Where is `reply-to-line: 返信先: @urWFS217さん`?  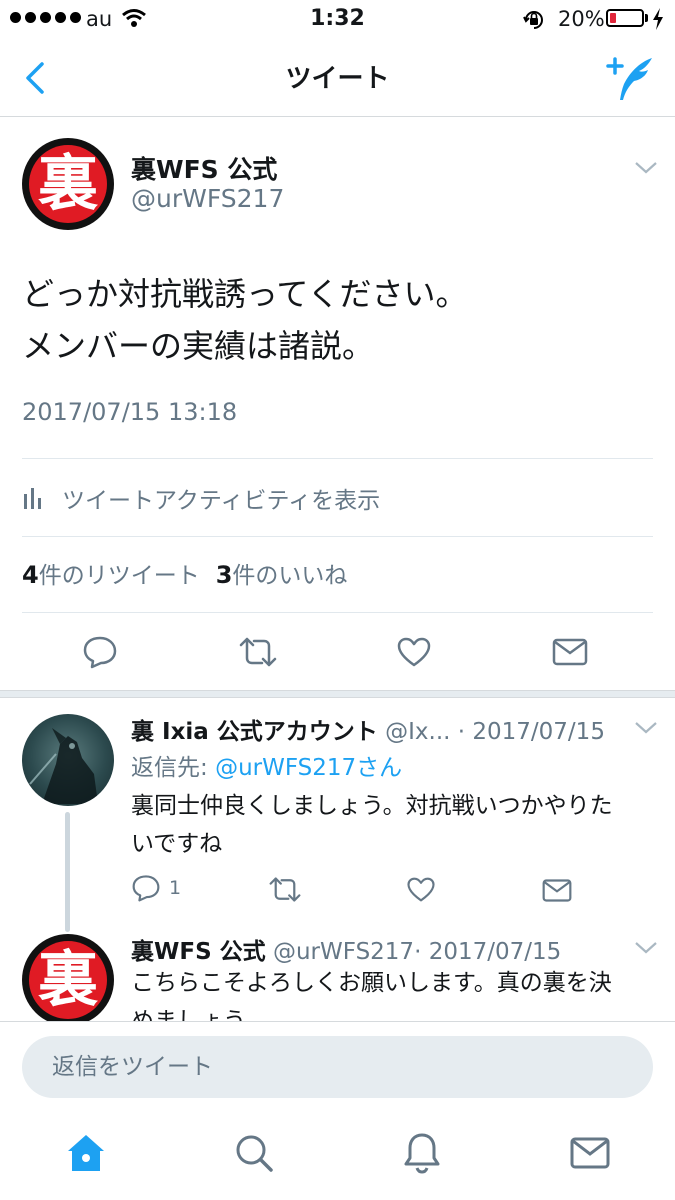 reply-to-line: 返信先: @urWFS217さん is located at coordinates (266, 765).